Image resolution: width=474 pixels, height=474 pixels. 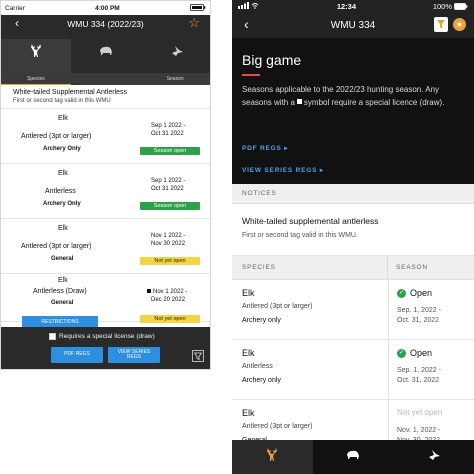 I want to click on dates-end: Oct. 31, 2022, so click(x=418, y=320).